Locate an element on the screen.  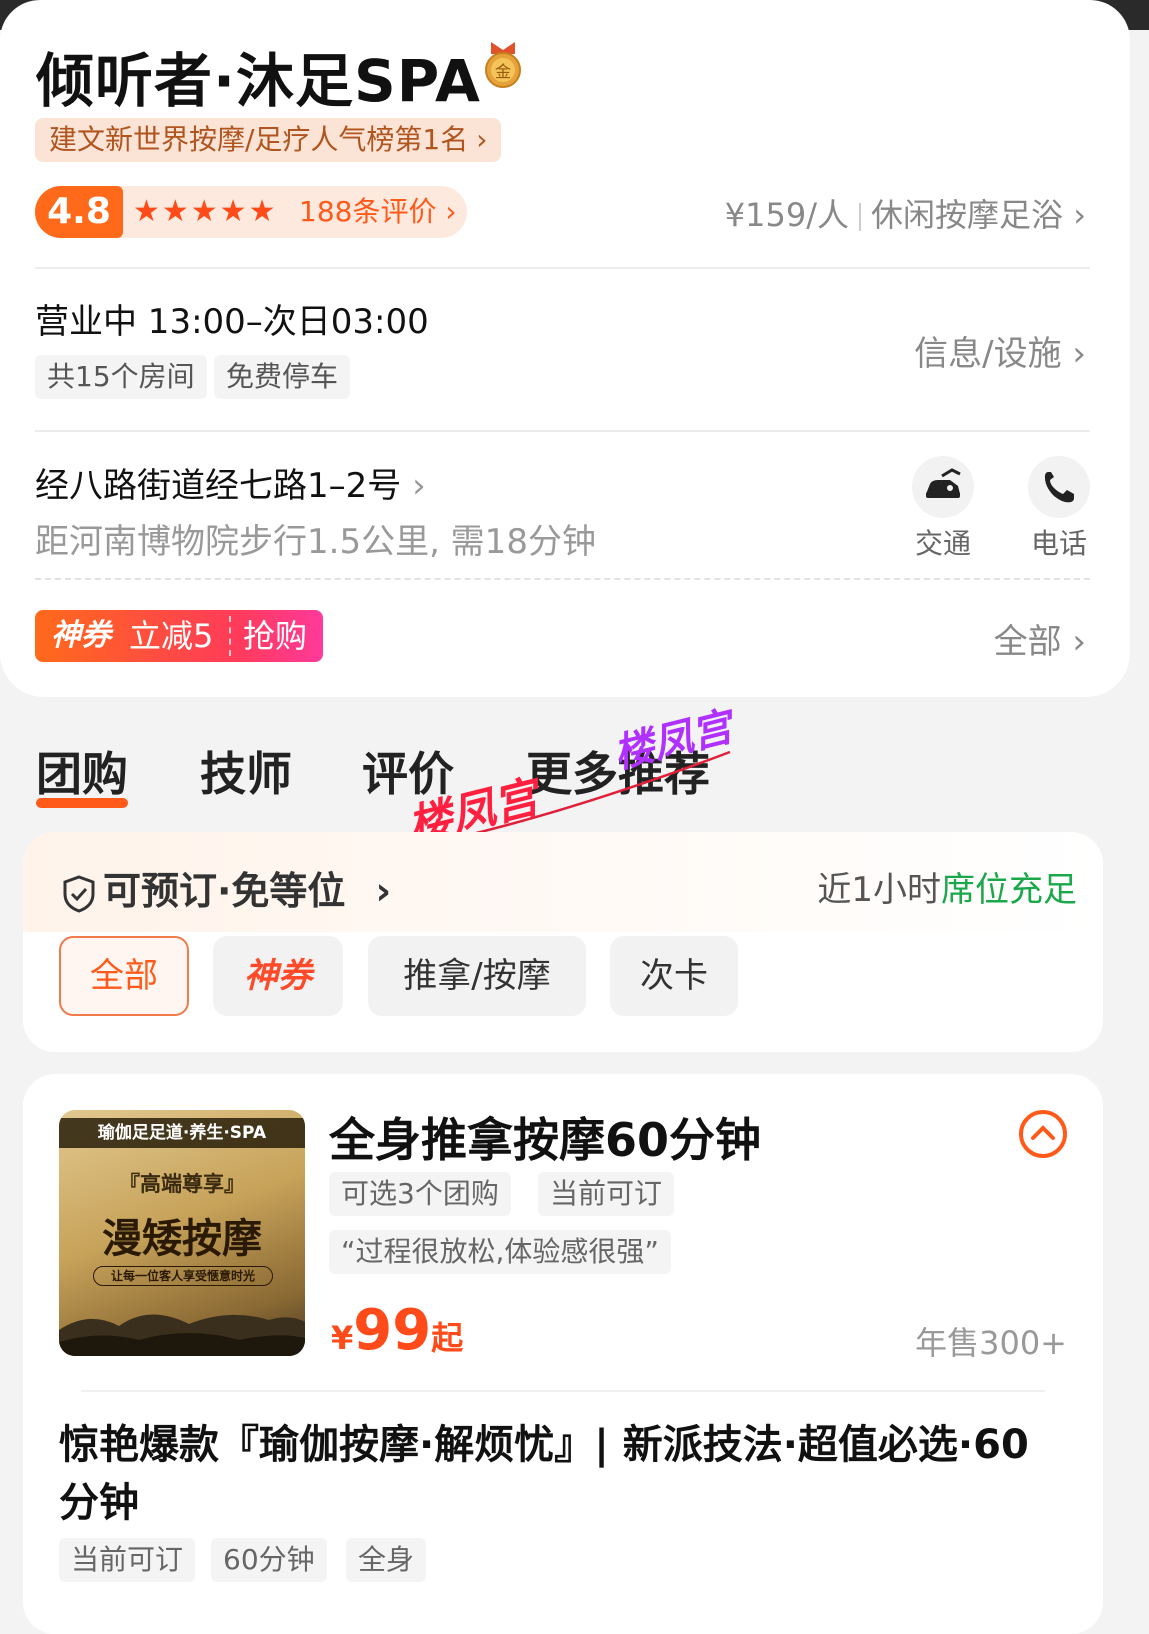
booking-header: 可预订·免等位 › 近1小时席位充足 is located at coordinates (563, 882).